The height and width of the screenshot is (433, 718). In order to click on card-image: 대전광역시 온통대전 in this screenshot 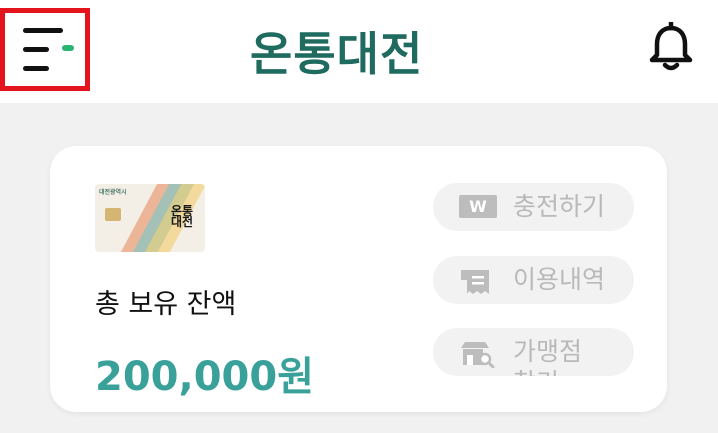, I will do `click(150, 218)`.